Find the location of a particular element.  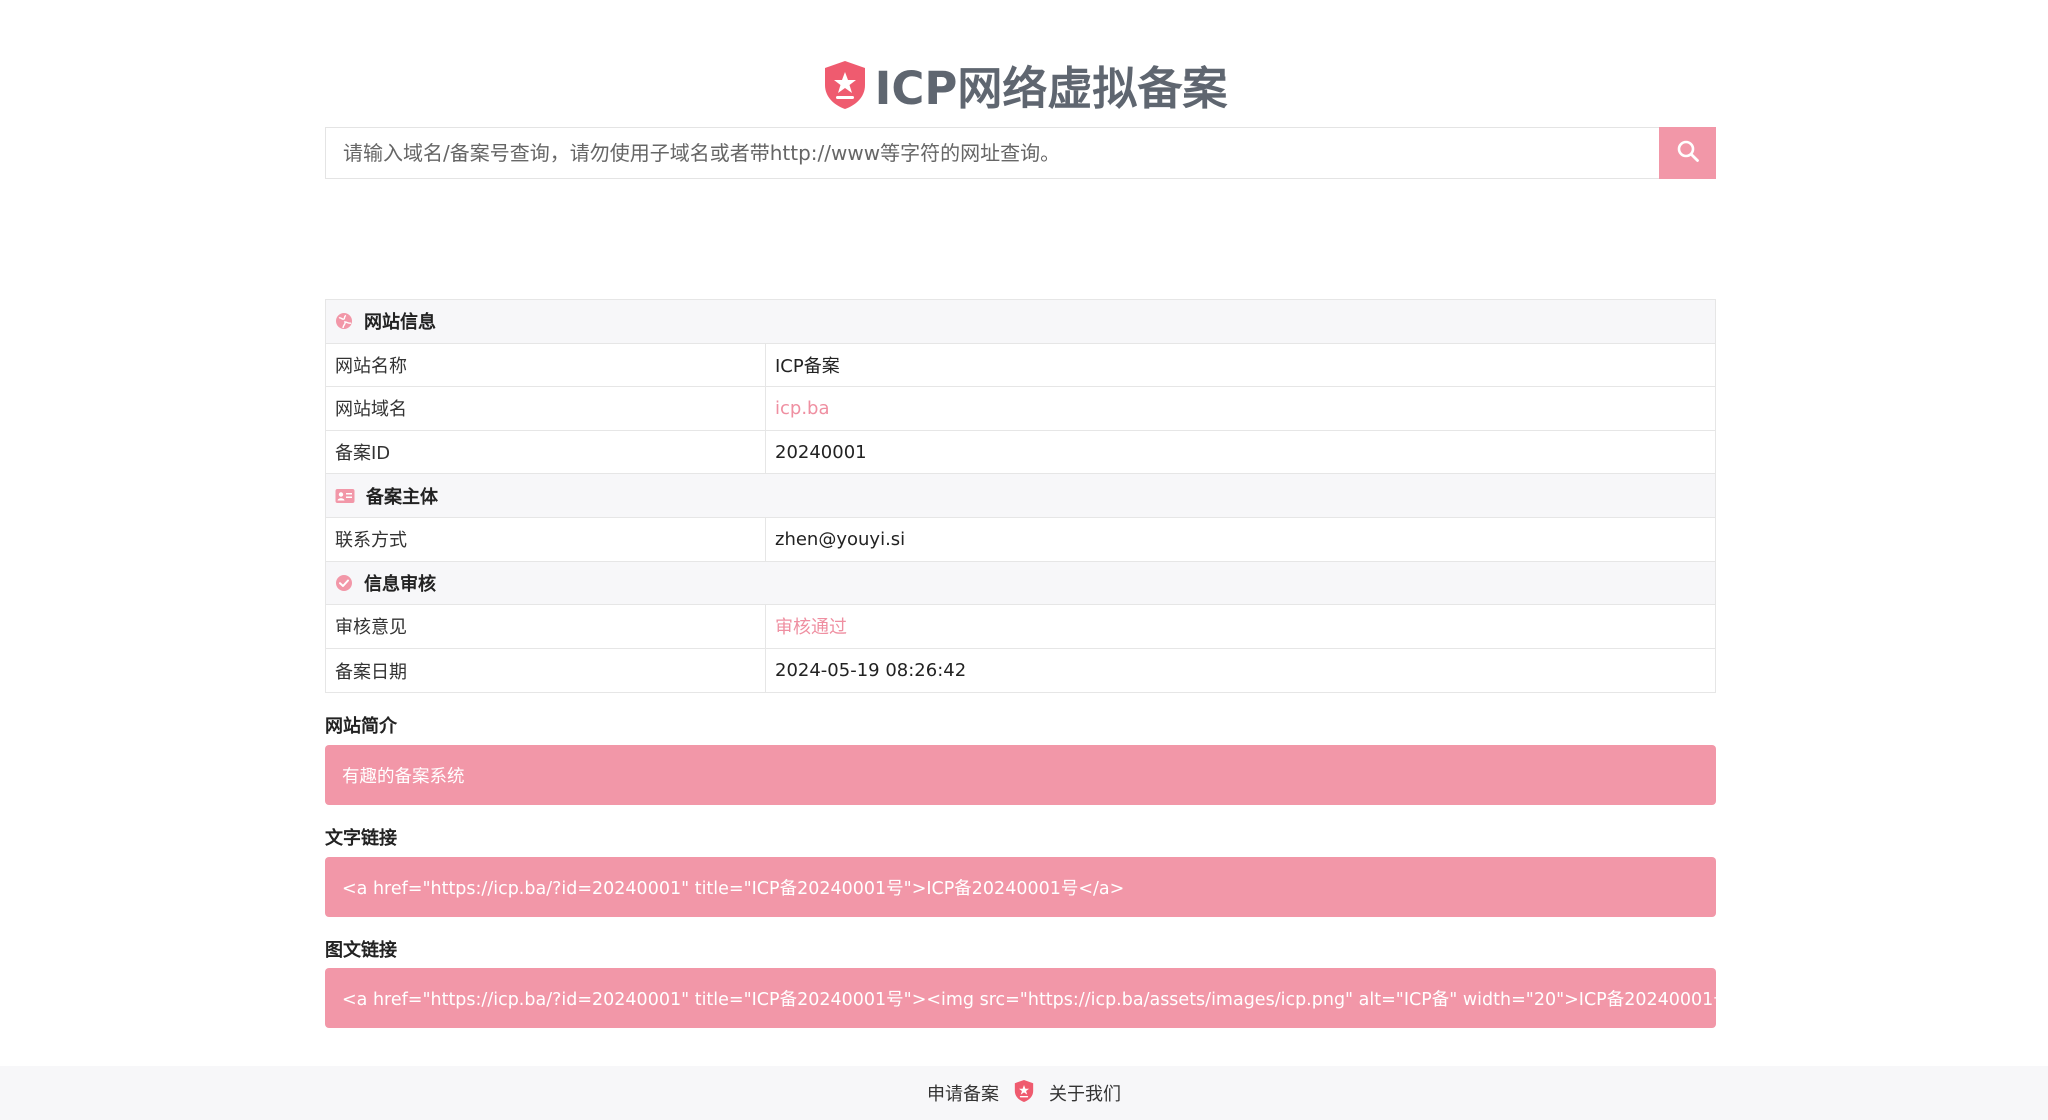

search-button is located at coordinates (1687, 153).